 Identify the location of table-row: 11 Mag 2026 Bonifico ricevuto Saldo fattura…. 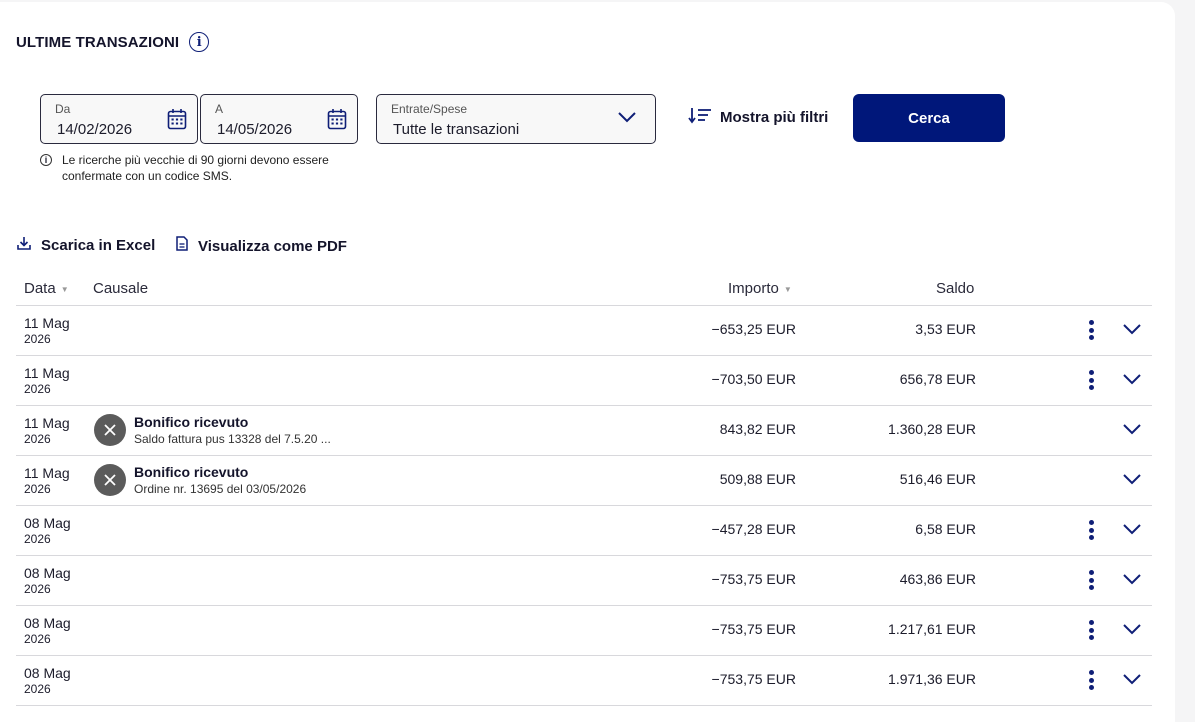
(584, 431).